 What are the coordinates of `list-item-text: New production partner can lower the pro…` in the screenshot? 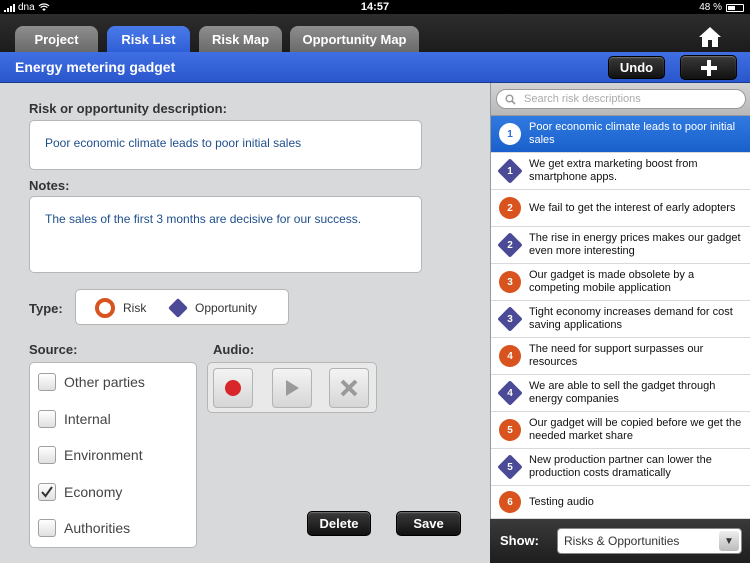 It's located at (620, 466).